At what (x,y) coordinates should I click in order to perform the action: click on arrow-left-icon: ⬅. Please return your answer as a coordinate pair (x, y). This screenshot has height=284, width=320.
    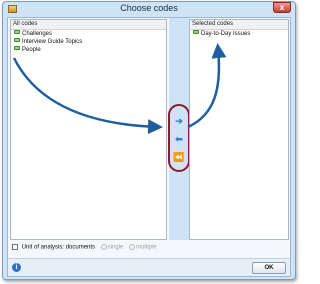
    Looking at the image, I should click on (179, 139).